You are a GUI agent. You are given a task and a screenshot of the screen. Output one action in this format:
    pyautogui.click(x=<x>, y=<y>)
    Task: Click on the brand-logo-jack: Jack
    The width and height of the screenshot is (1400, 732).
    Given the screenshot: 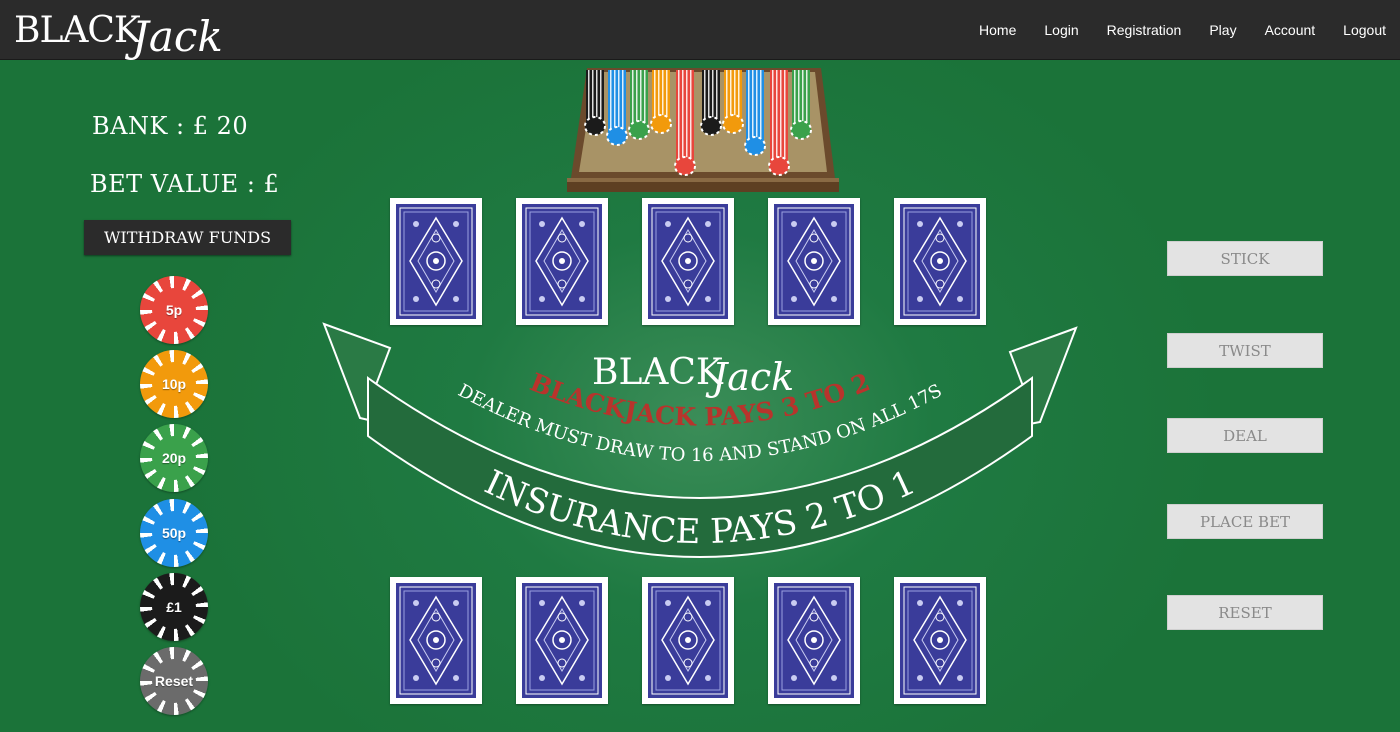 What is the action you would take?
    pyautogui.click(x=177, y=36)
    